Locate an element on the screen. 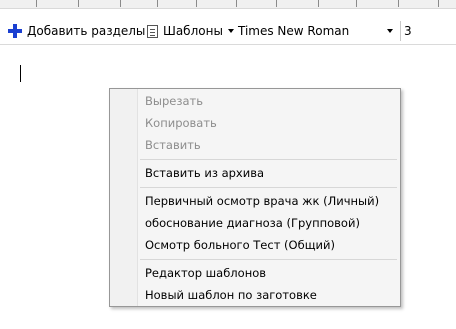  font-family-select: Times New Roman is located at coordinates (315, 31).